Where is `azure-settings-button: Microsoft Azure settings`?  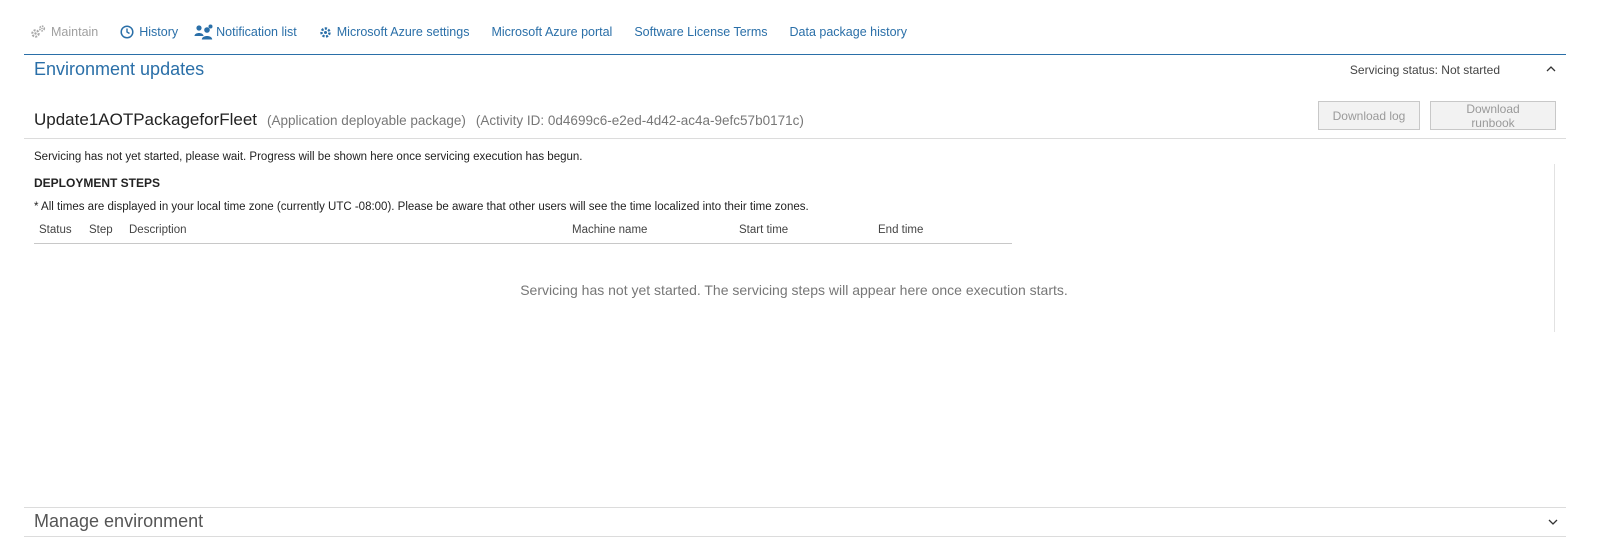 azure-settings-button: Microsoft Azure settings is located at coordinates (394, 32).